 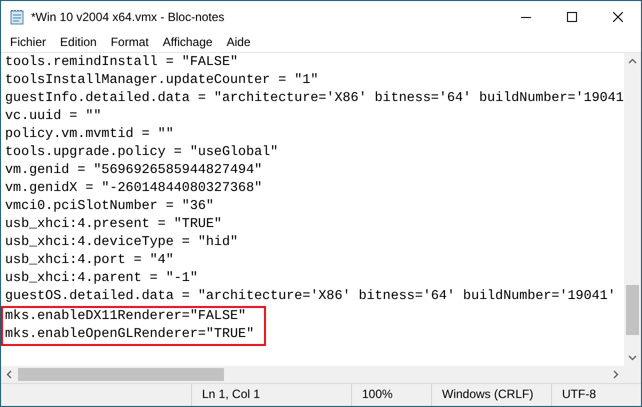 I want to click on scroll-right-icon, so click(x=615, y=374).